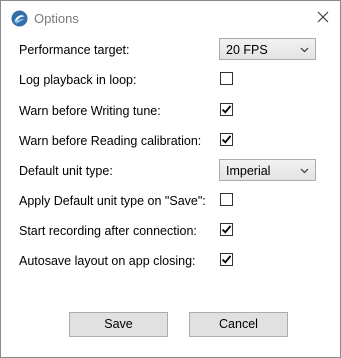 Image resolution: width=341 pixels, height=358 pixels. Describe the element at coordinates (226, 78) in the screenshot. I see `log-playback-loop-checkbox` at that location.